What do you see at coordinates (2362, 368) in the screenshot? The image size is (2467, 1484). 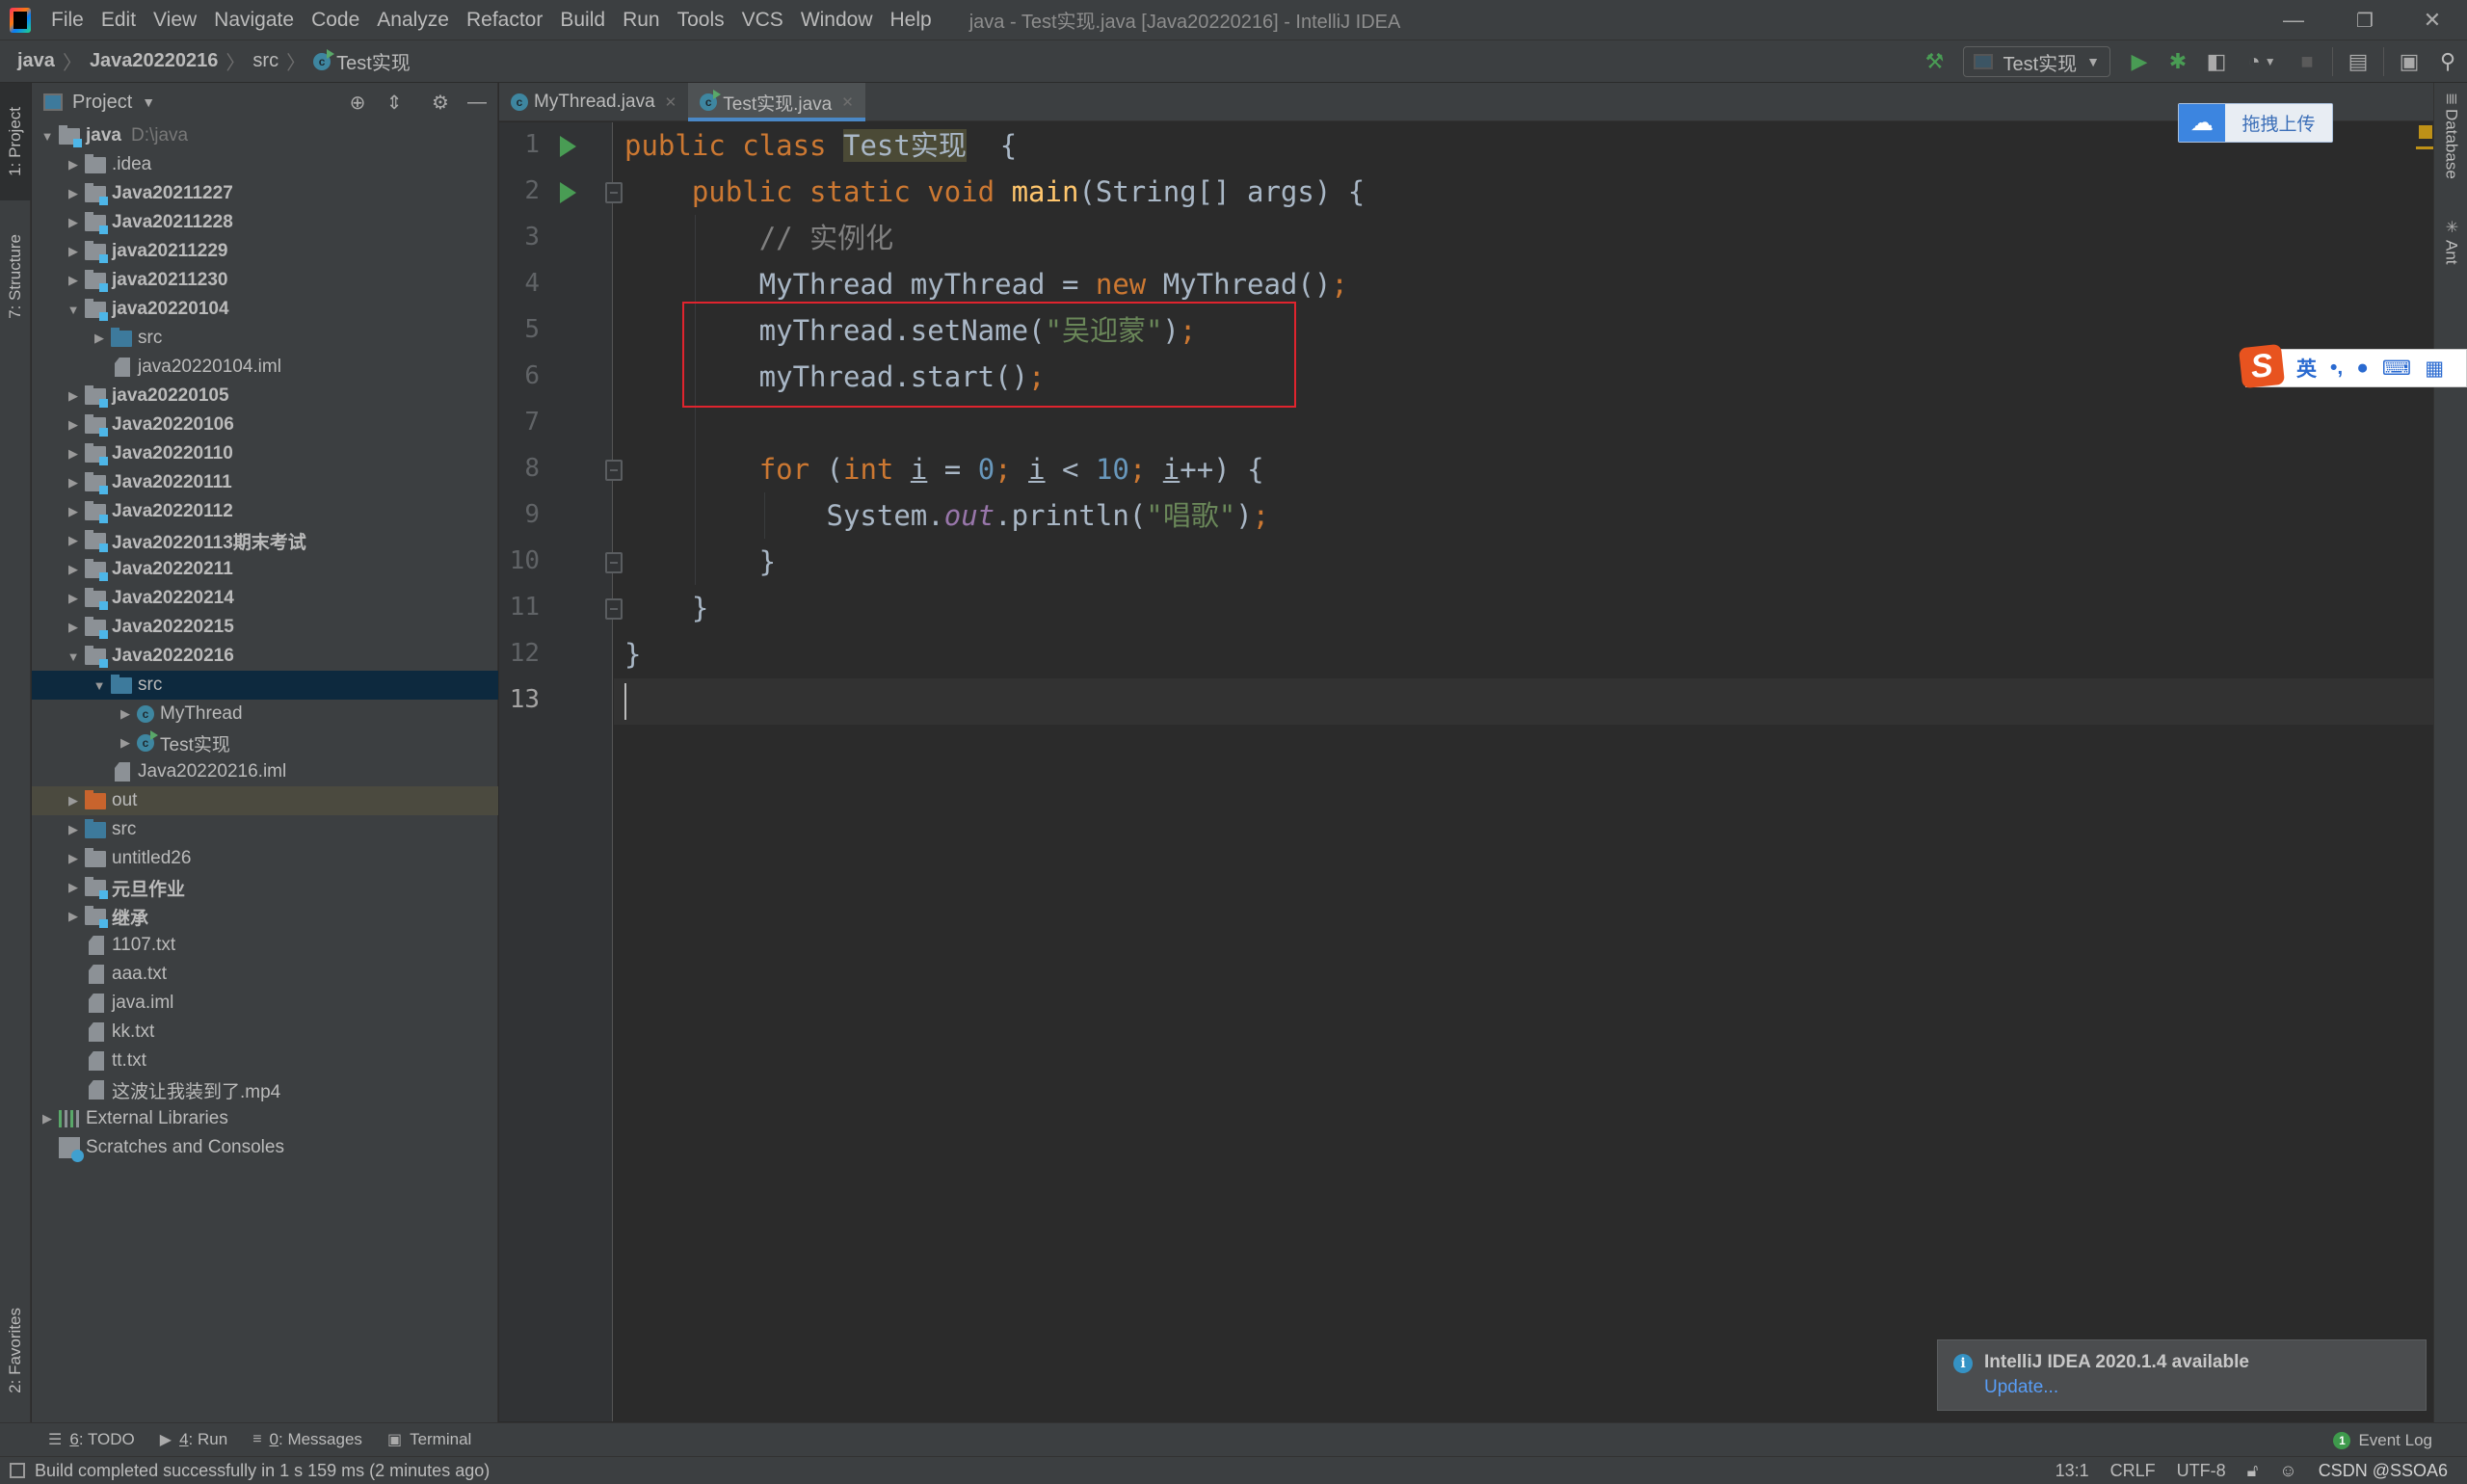 I see `microphone-icon: ●` at bounding box center [2362, 368].